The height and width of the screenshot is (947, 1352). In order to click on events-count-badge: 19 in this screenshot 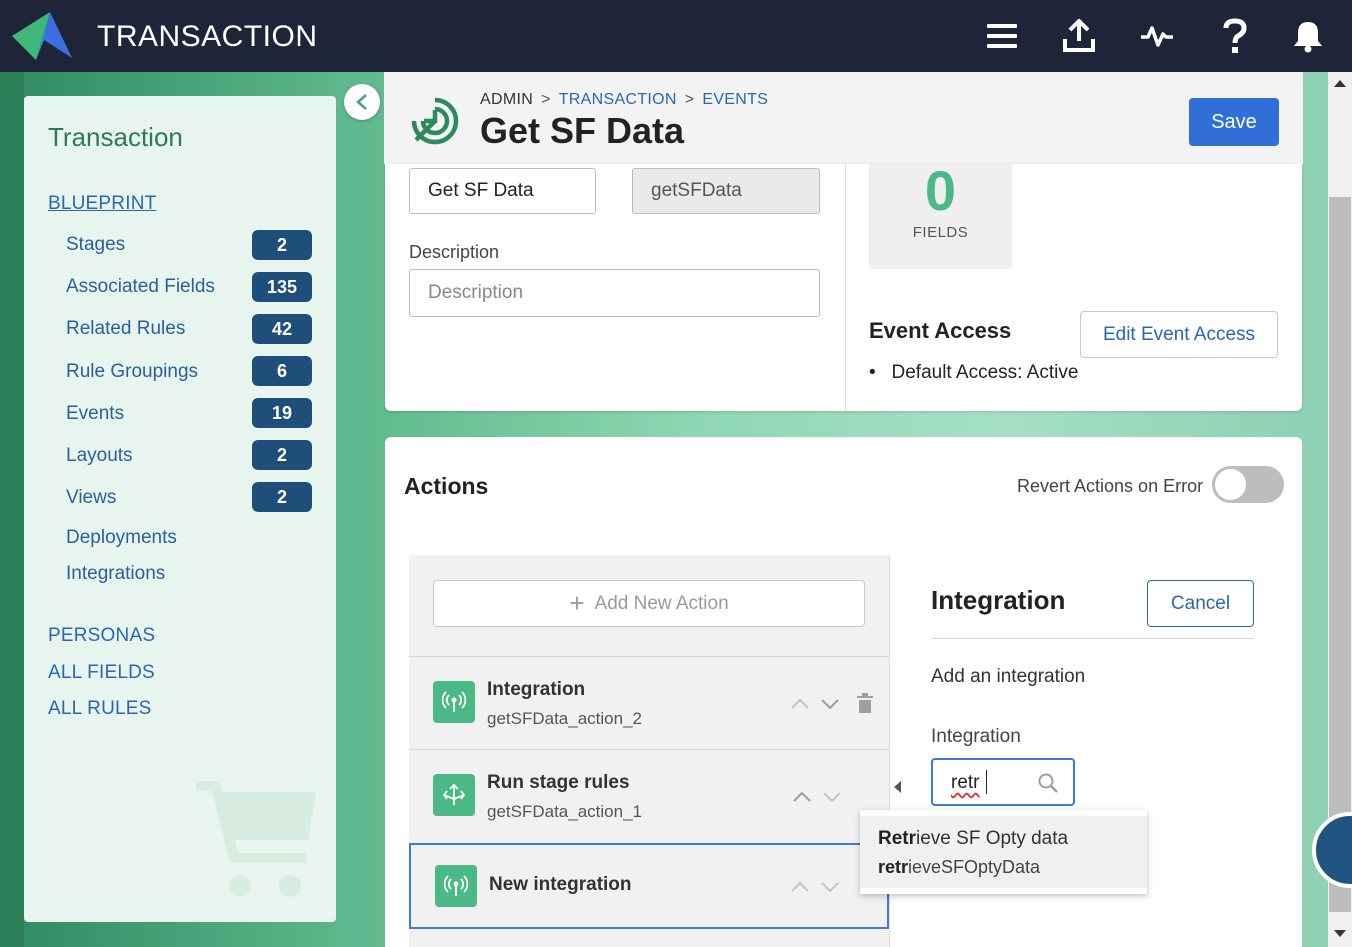, I will do `click(282, 413)`.